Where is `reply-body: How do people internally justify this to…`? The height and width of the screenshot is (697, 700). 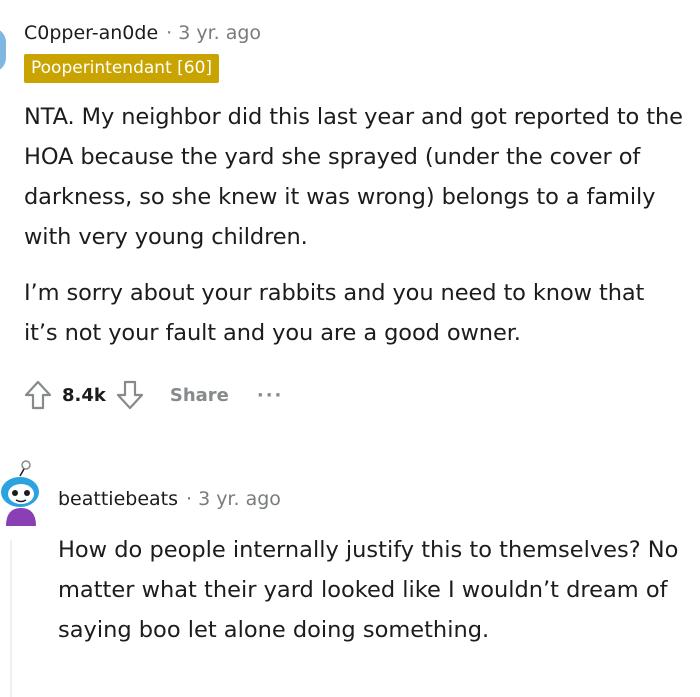 reply-body: How do people internally justify this to… is located at coordinates (368, 590).